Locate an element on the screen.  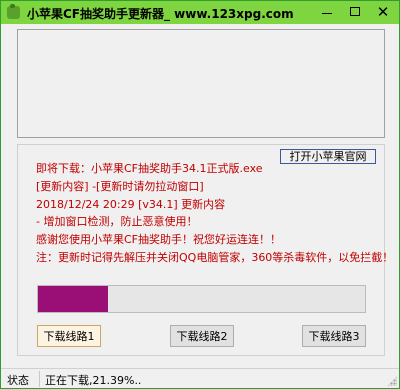
close-button: ✕ is located at coordinates (383, 11).